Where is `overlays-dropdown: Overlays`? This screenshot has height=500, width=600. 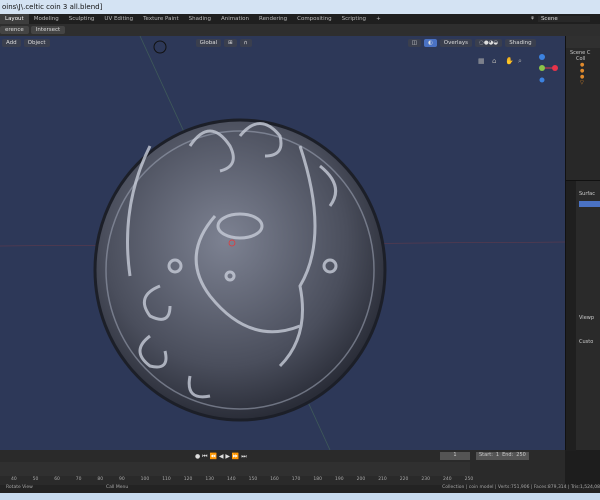 overlays-dropdown: Overlays is located at coordinates (456, 43).